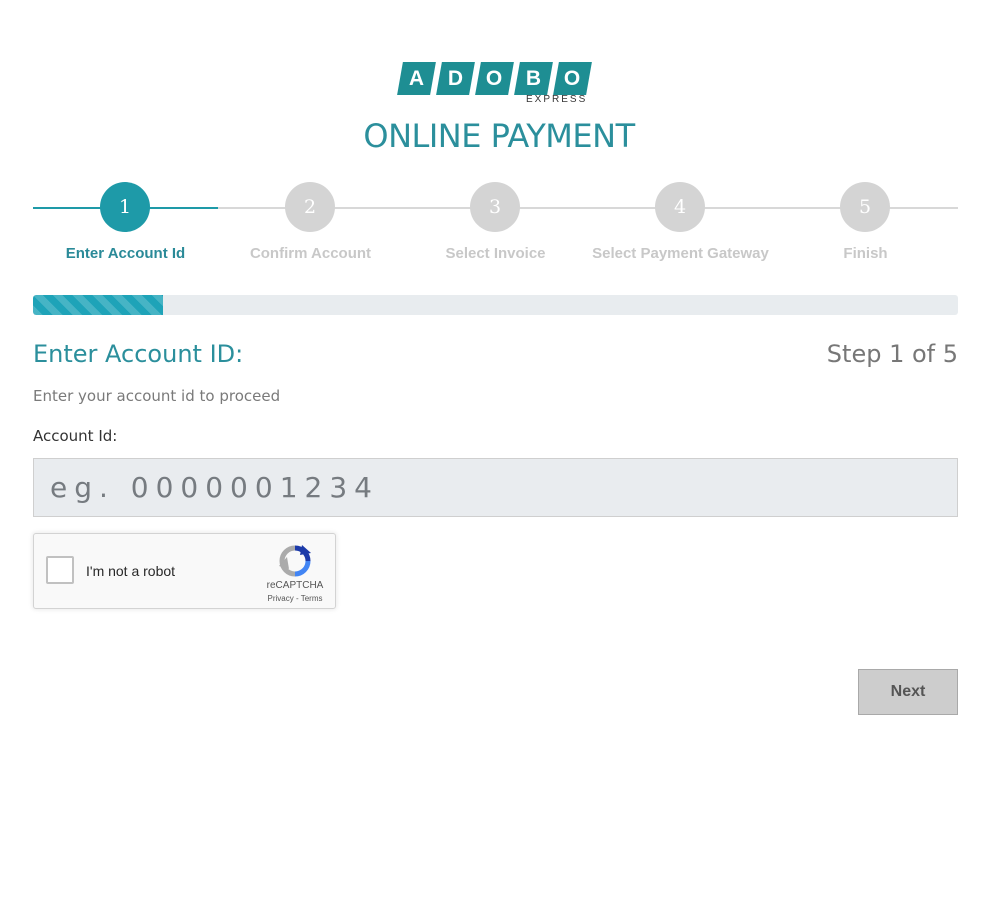 This screenshot has height=910, width=998. What do you see at coordinates (98, 305) in the screenshot?
I see `progress-bar-fill` at bounding box center [98, 305].